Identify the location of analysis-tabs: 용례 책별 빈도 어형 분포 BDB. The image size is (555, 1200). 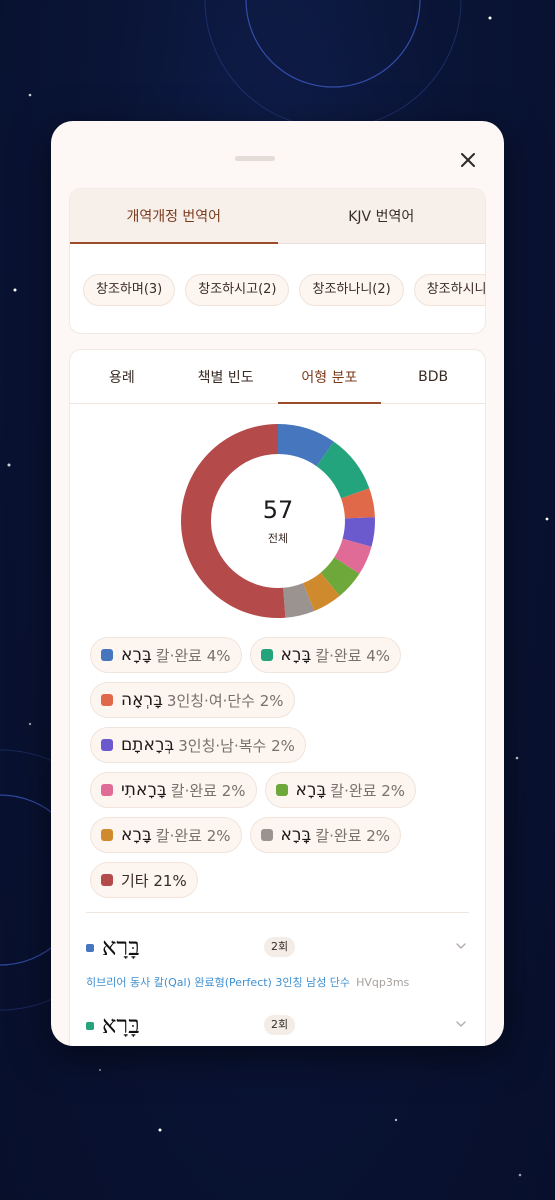
(277, 377).